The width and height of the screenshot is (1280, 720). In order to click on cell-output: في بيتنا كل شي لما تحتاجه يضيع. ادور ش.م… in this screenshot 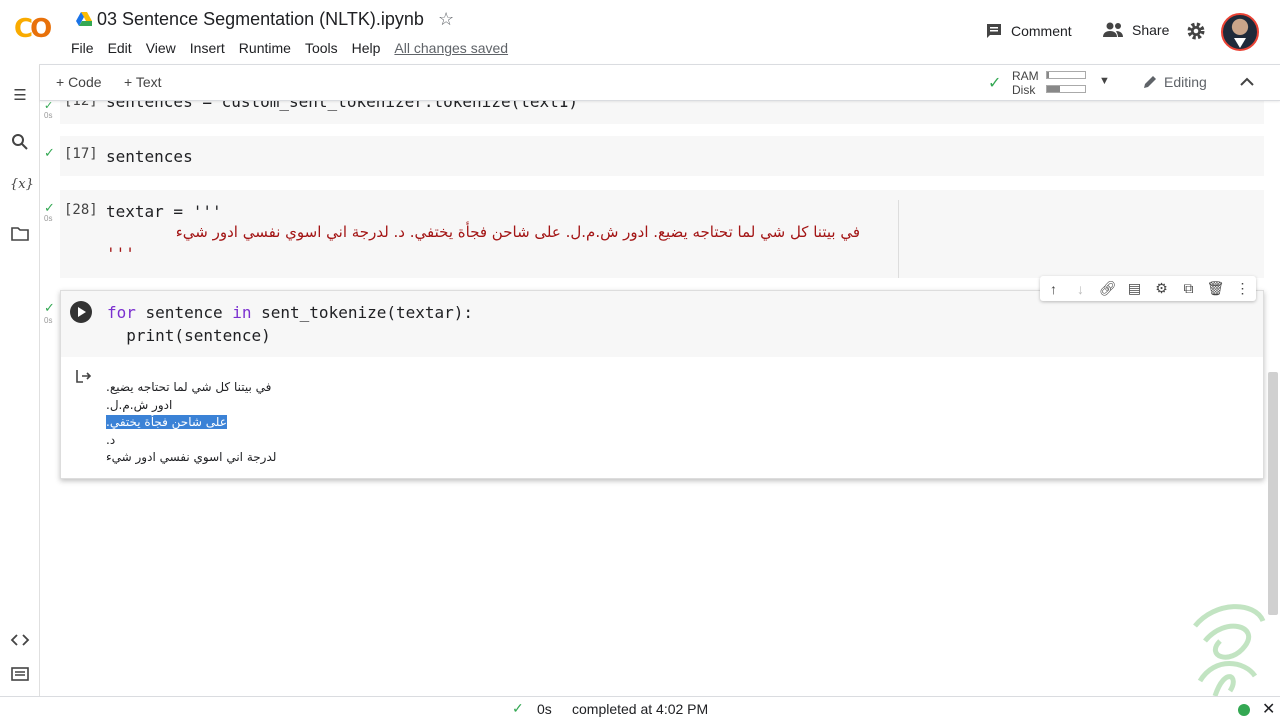, I will do `click(191, 423)`.